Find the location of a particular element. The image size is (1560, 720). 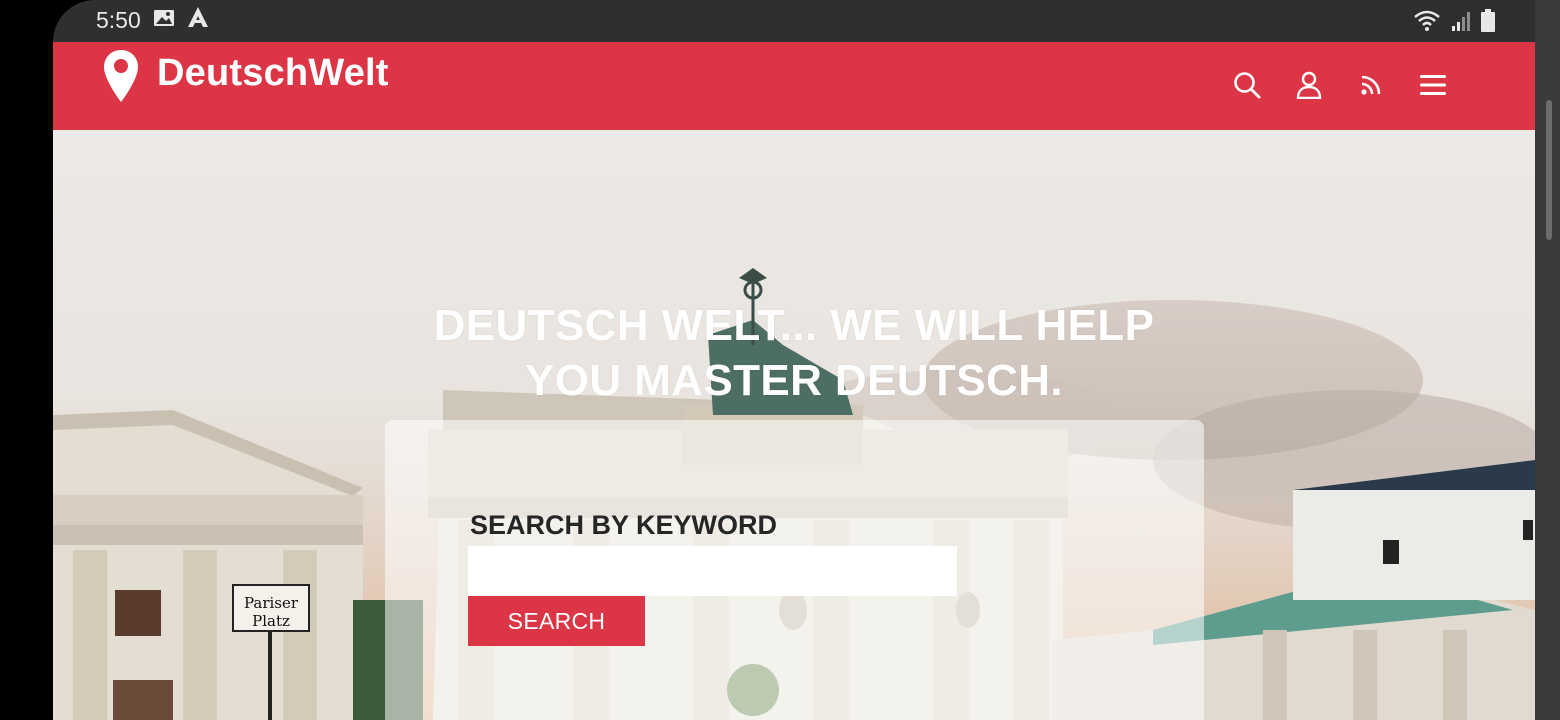

user-icon is located at coordinates (1309, 85).